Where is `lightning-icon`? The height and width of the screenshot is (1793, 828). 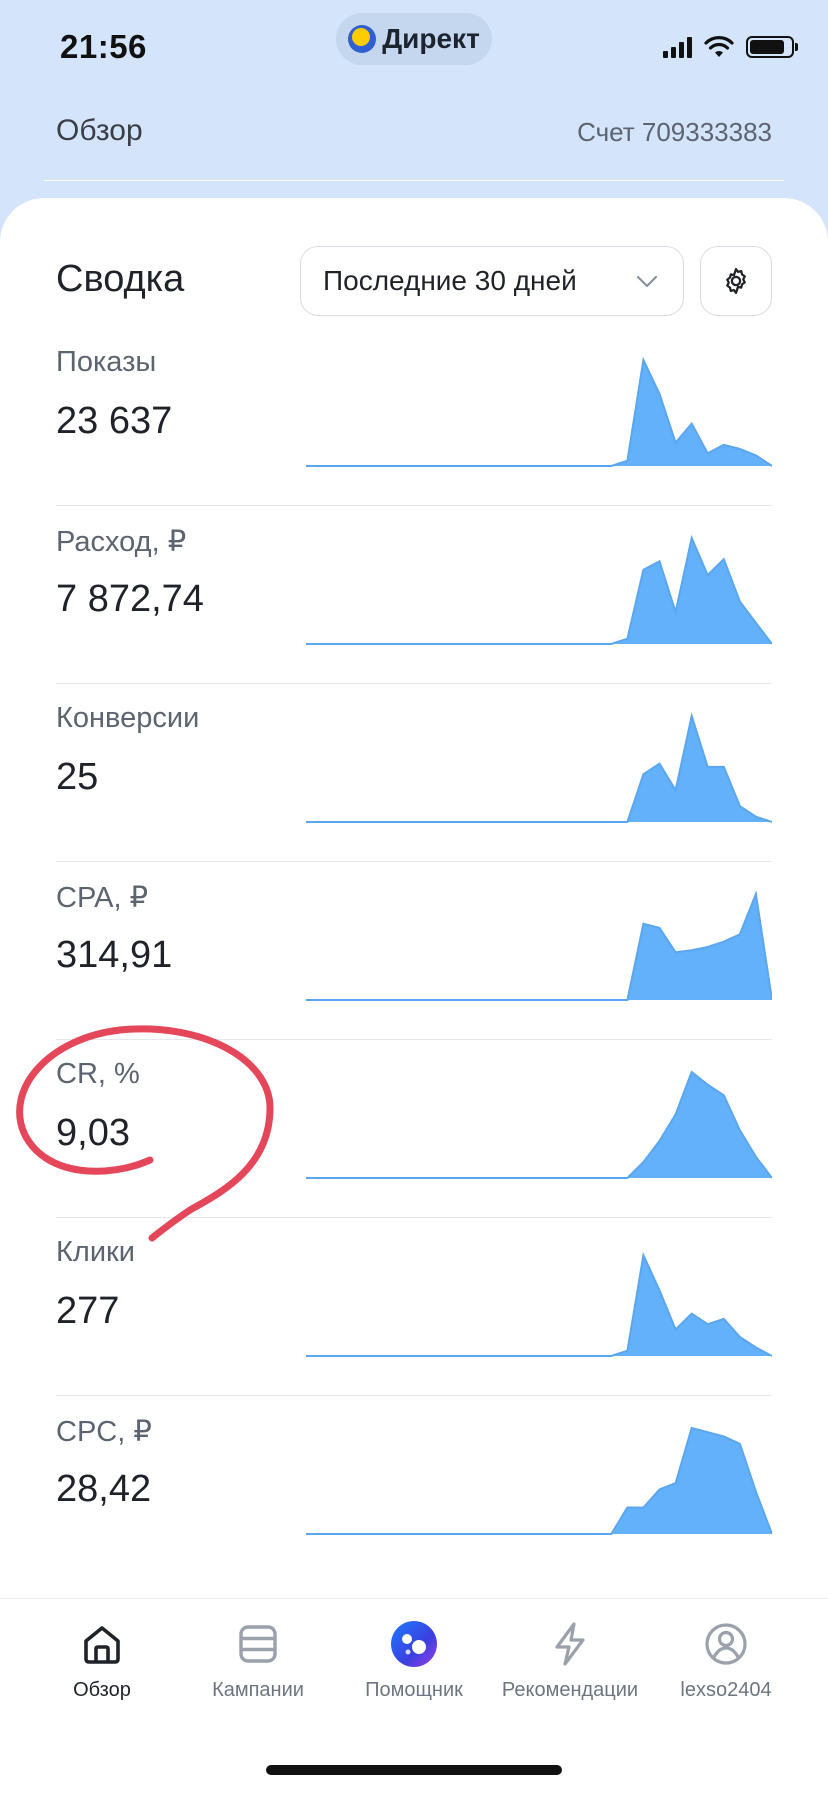 lightning-icon is located at coordinates (570, 1644).